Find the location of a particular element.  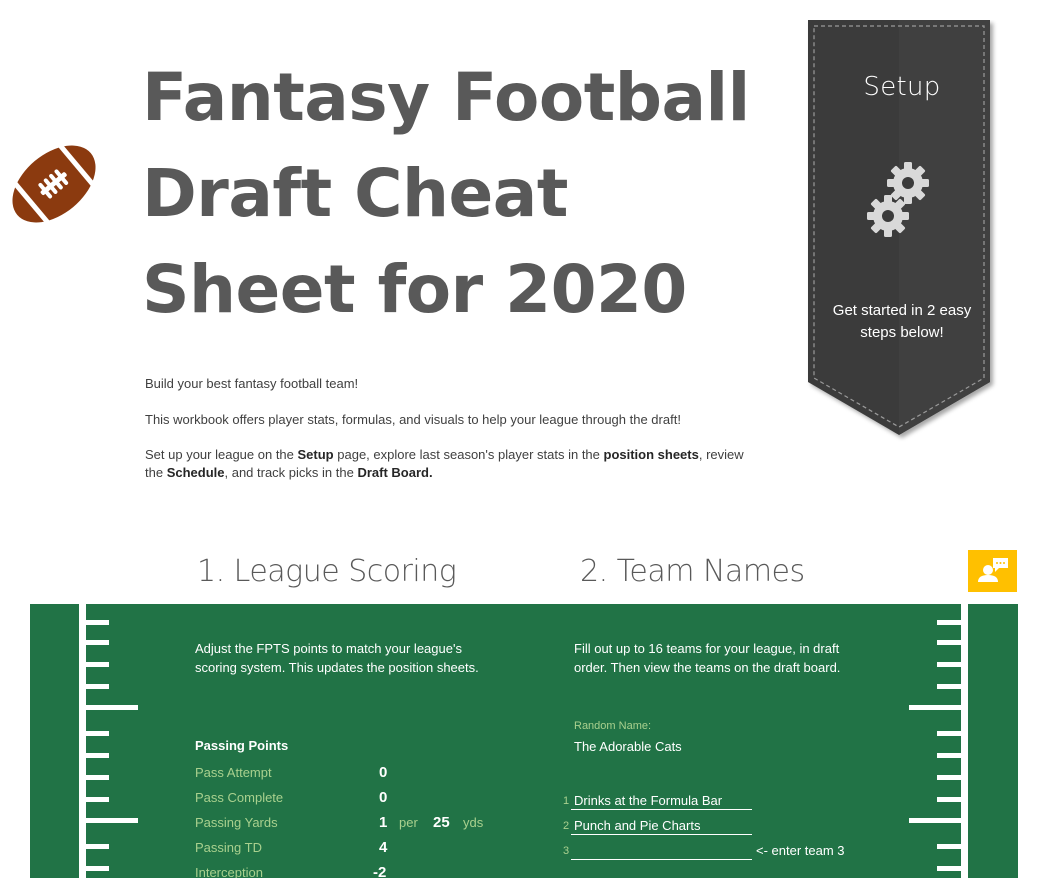

per-label: per is located at coordinates (408, 822).